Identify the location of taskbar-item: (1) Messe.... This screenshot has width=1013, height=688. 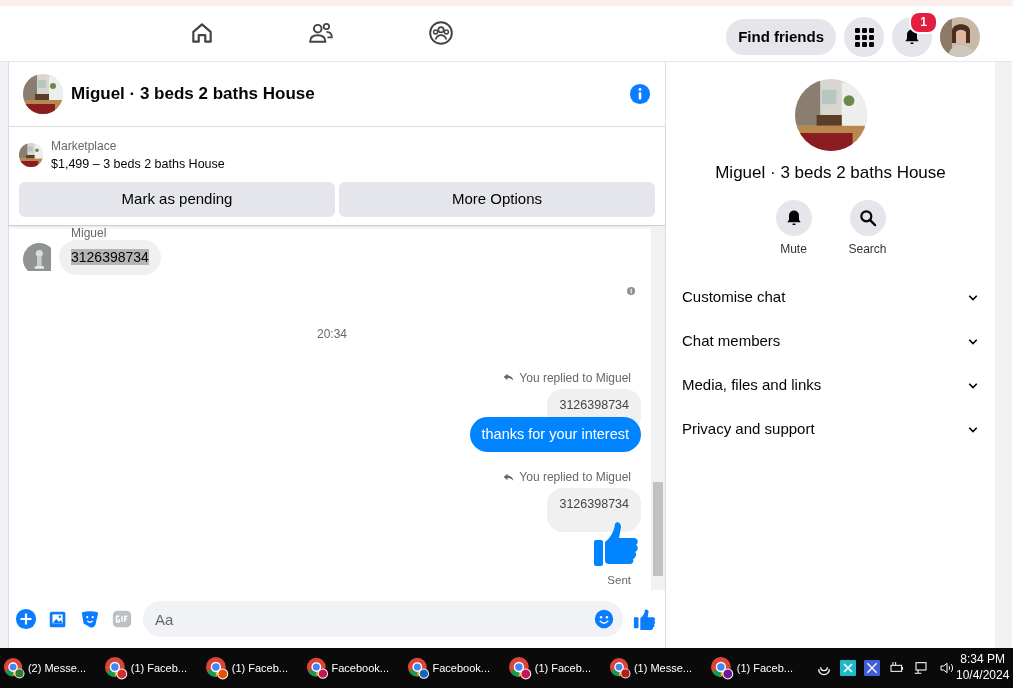
(652, 668).